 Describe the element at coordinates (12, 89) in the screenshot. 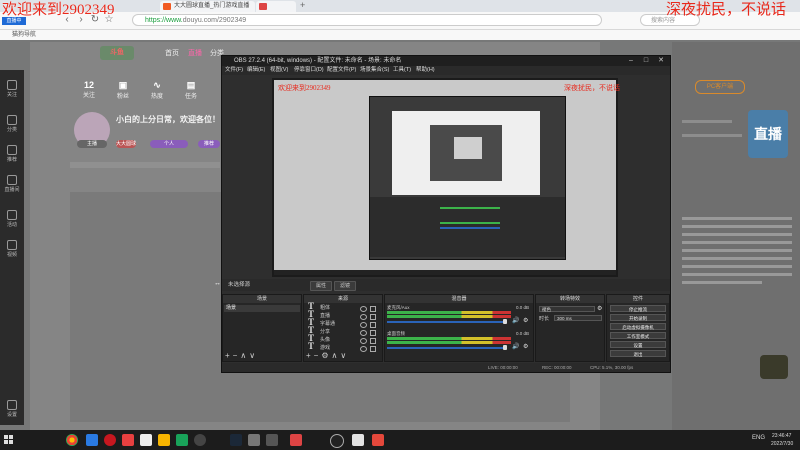

I see `left-nav-item: 关注` at that location.